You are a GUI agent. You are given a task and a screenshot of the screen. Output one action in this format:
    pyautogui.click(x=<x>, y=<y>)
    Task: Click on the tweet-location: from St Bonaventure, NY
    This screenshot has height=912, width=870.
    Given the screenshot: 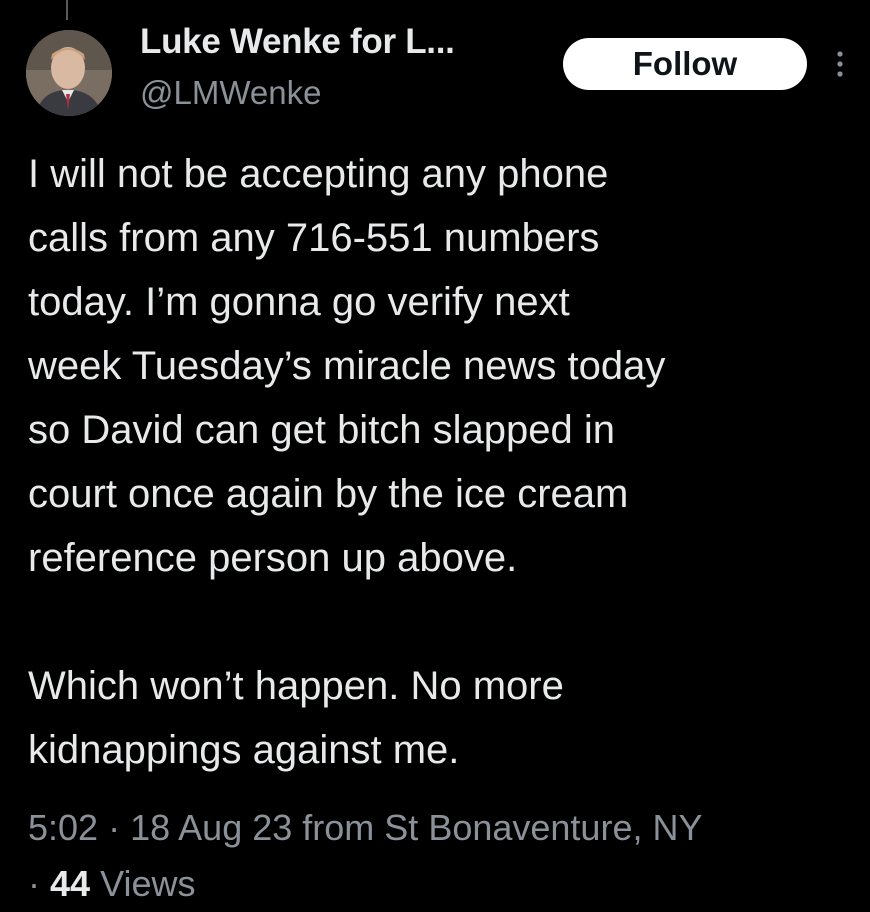 What is the action you would take?
    pyautogui.click(x=502, y=827)
    